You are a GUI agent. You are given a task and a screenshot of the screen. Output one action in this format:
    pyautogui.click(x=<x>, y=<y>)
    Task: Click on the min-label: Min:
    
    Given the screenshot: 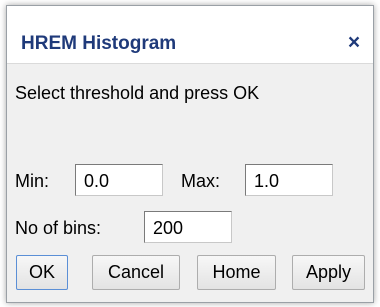 What is the action you would take?
    pyautogui.click(x=32, y=181)
    